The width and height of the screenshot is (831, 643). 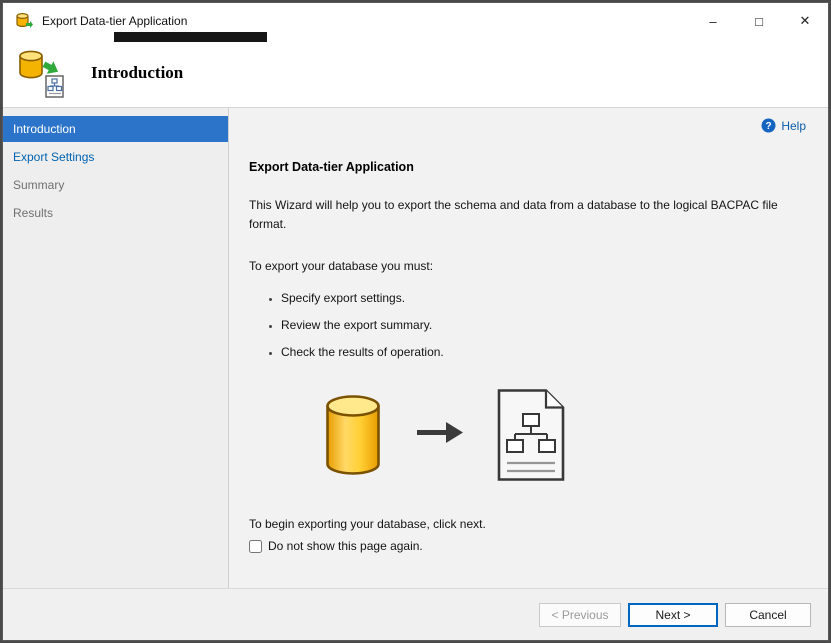 I want to click on dont-show-label: Do not show this page again., so click(x=345, y=546).